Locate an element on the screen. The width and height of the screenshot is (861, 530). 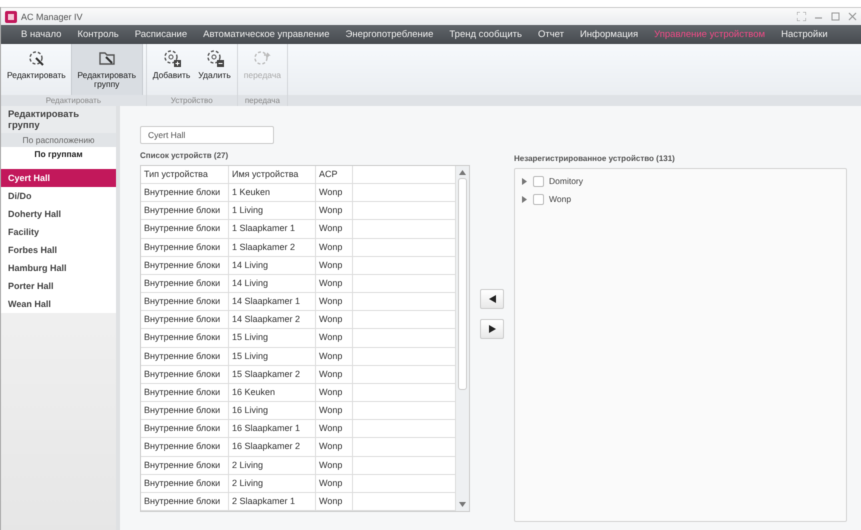
gear-pencil-icon is located at coordinates (36, 58).